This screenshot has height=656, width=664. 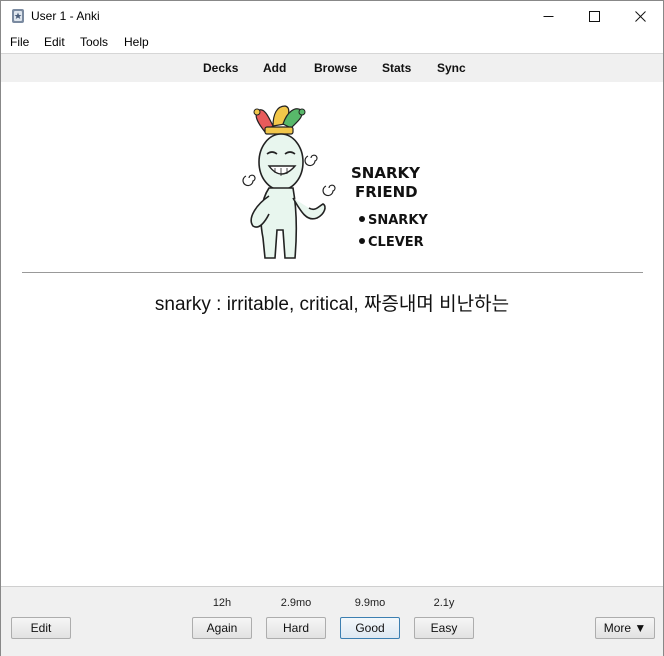 What do you see at coordinates (296, 603) in the screenshot?
I see `hard-interval: 2.9mo` at bounding box center [296, 603].